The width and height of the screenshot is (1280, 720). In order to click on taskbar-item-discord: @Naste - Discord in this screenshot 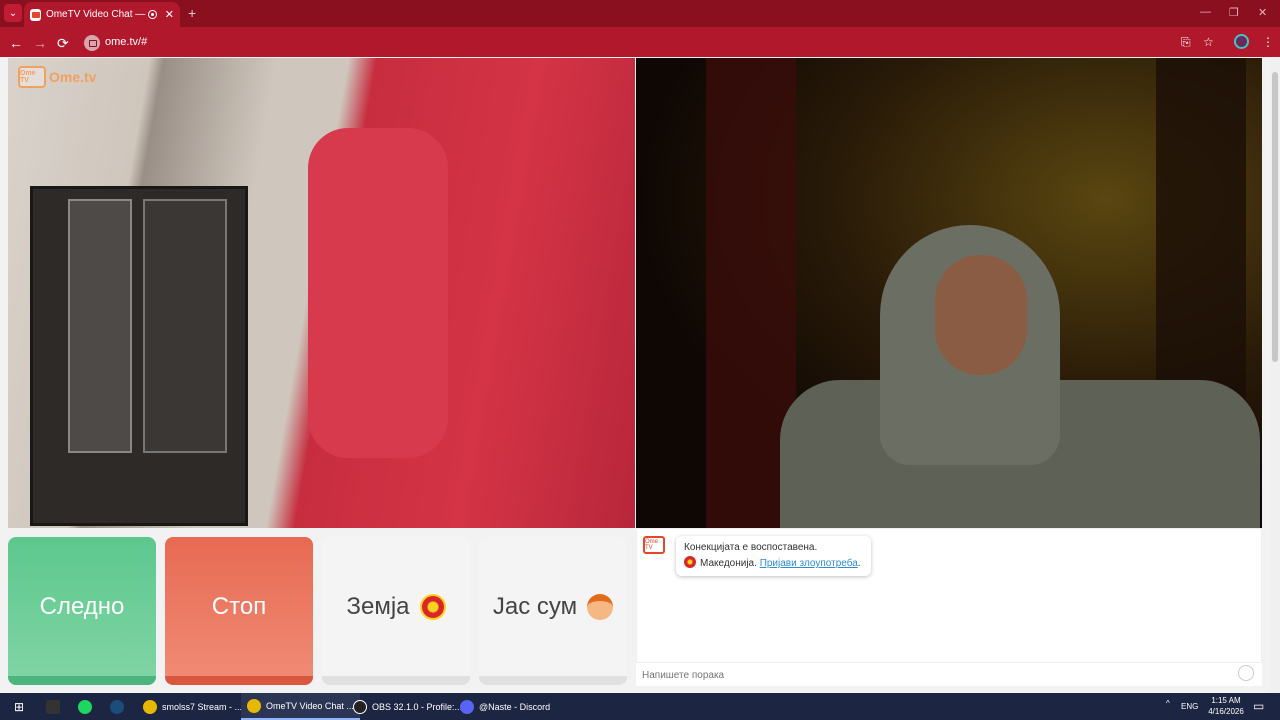, I will do `click(505, 706)`.